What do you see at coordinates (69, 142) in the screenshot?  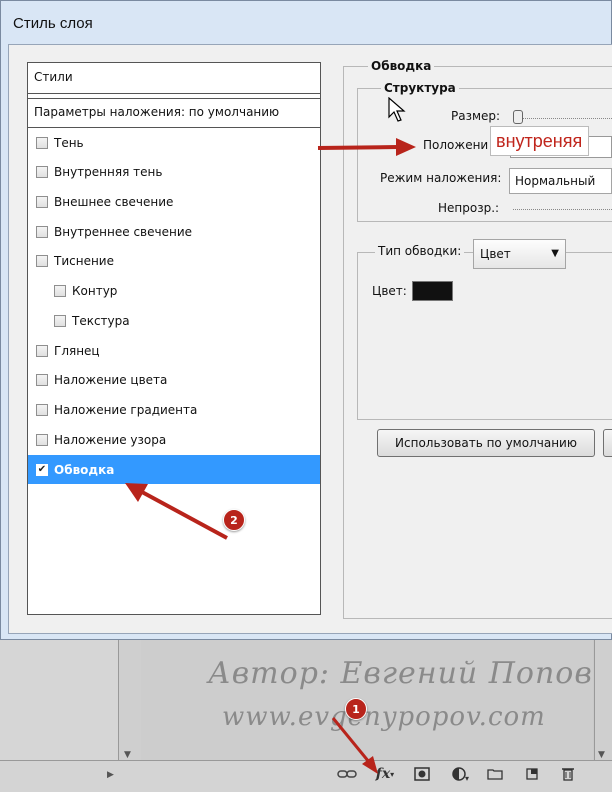 I see `style-item-label: Тень` at bounding box center [69, 142].